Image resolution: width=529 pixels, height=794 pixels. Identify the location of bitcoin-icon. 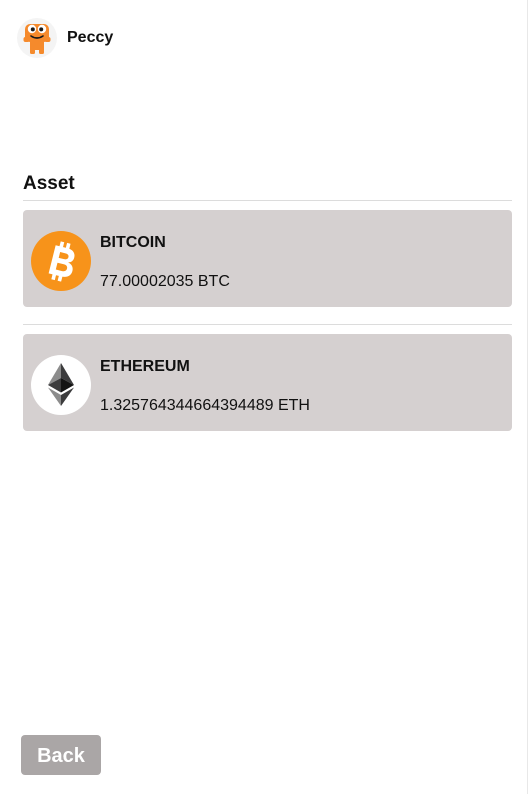
(61, 261).